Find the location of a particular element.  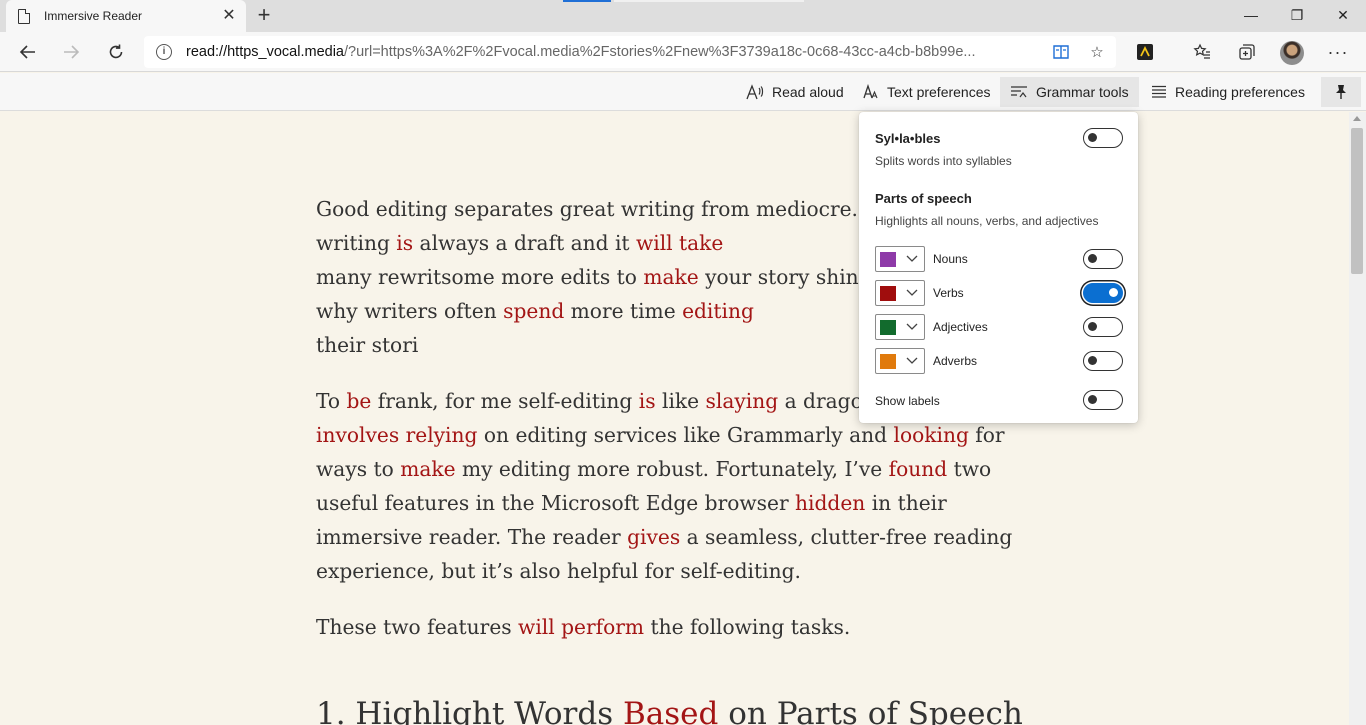

pin-toolbar-button is located at coordinates (1341, 92).